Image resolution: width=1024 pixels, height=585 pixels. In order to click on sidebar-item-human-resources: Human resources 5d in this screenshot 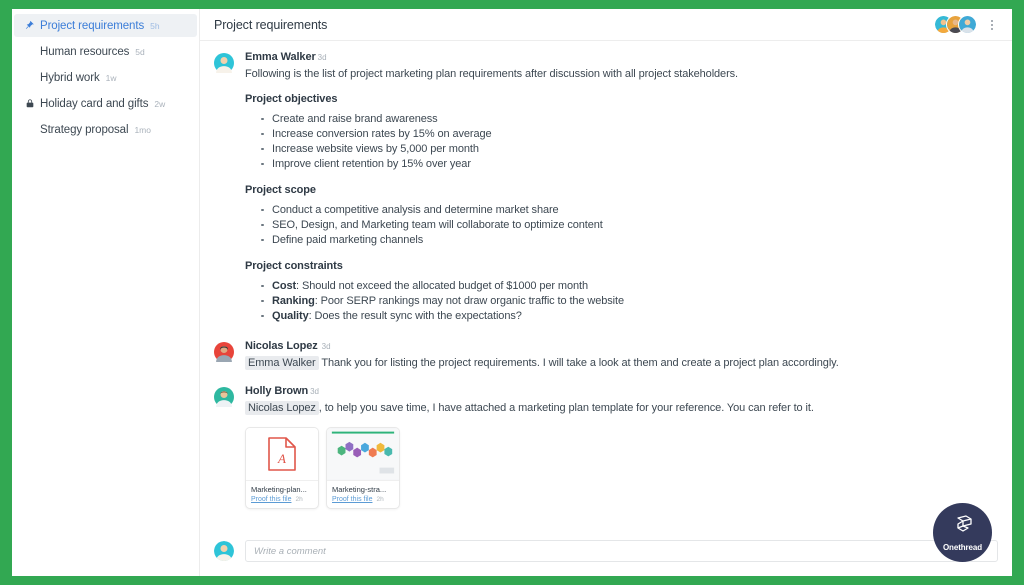, I will do `click(105, 51)`.